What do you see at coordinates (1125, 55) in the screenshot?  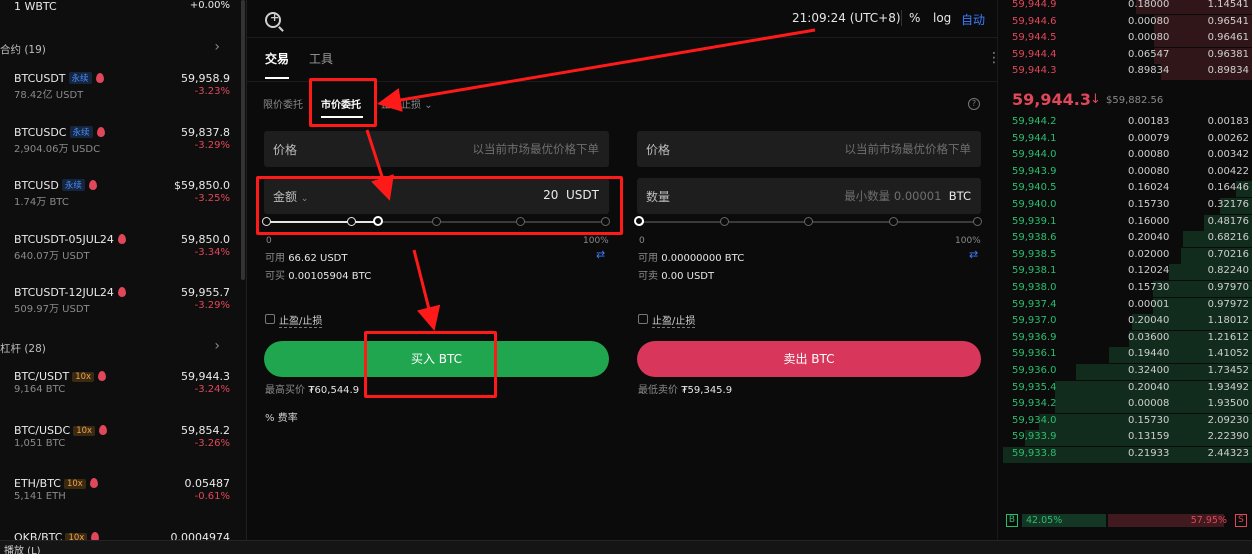 I see `order-book-row: 59,944.4 0.06547 0.96381` at bounding box center [1125, 55].